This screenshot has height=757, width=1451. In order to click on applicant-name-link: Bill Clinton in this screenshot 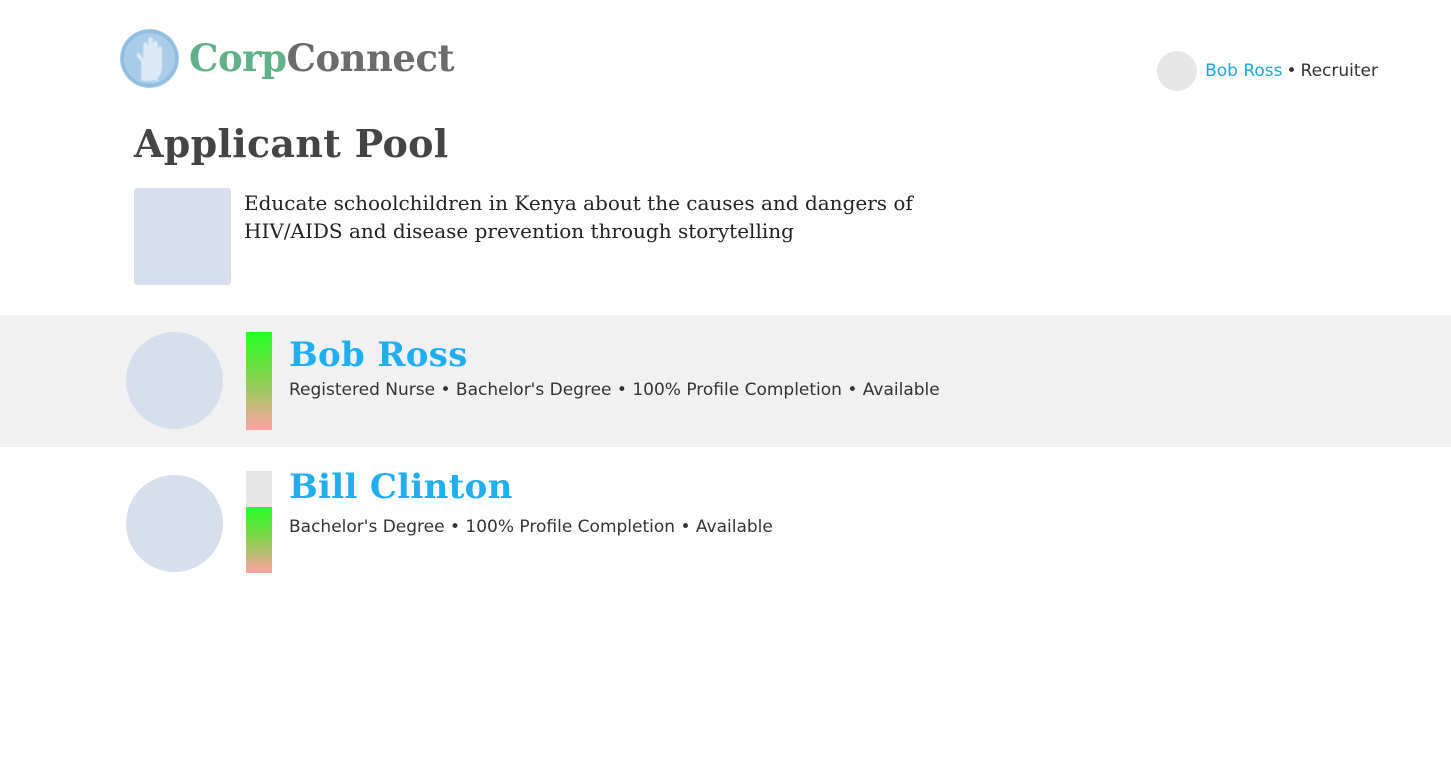, I will do `click(401, 487)`.